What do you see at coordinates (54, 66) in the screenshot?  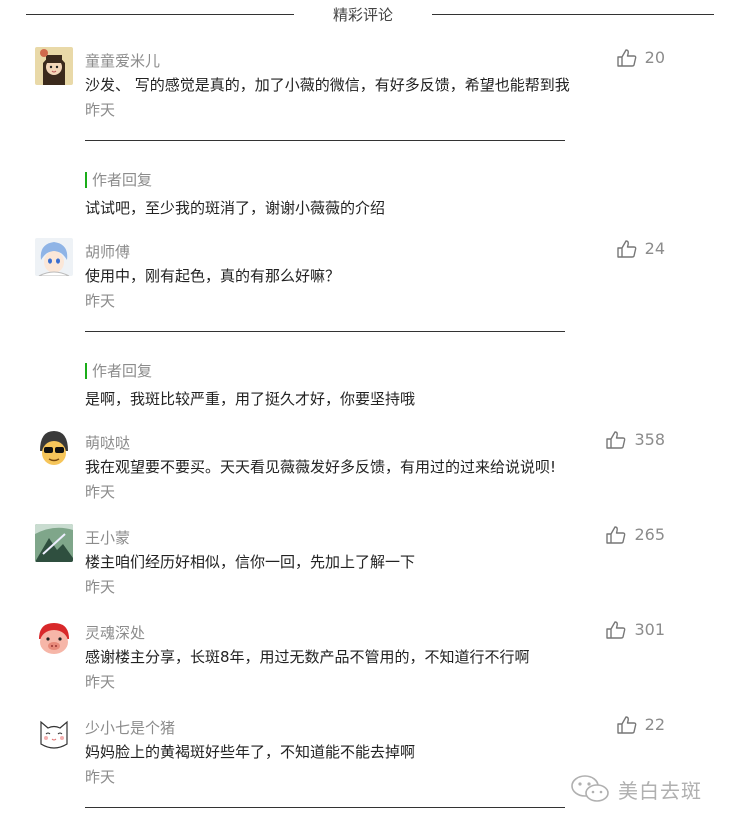 I see `girl-avatar-icon` at bounding box center [54, 66].